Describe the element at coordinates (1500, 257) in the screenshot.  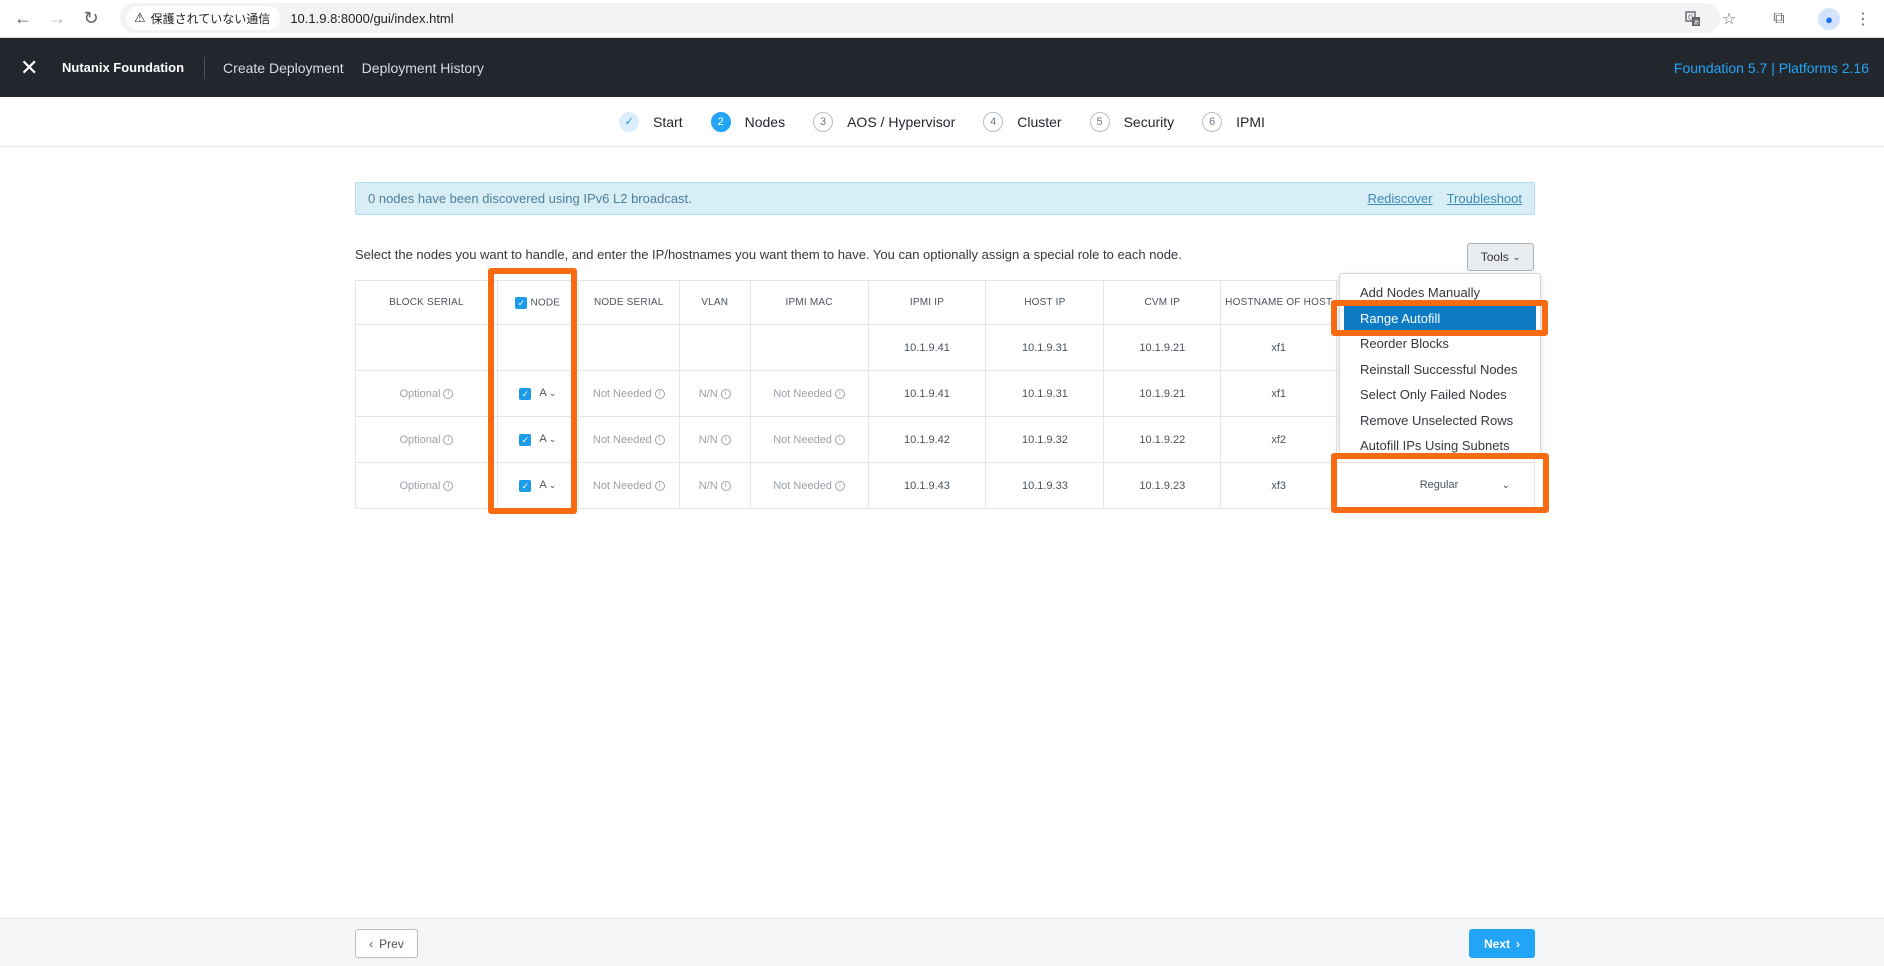
I see `tools-dropdown-button: Tools ⌄` at that location.